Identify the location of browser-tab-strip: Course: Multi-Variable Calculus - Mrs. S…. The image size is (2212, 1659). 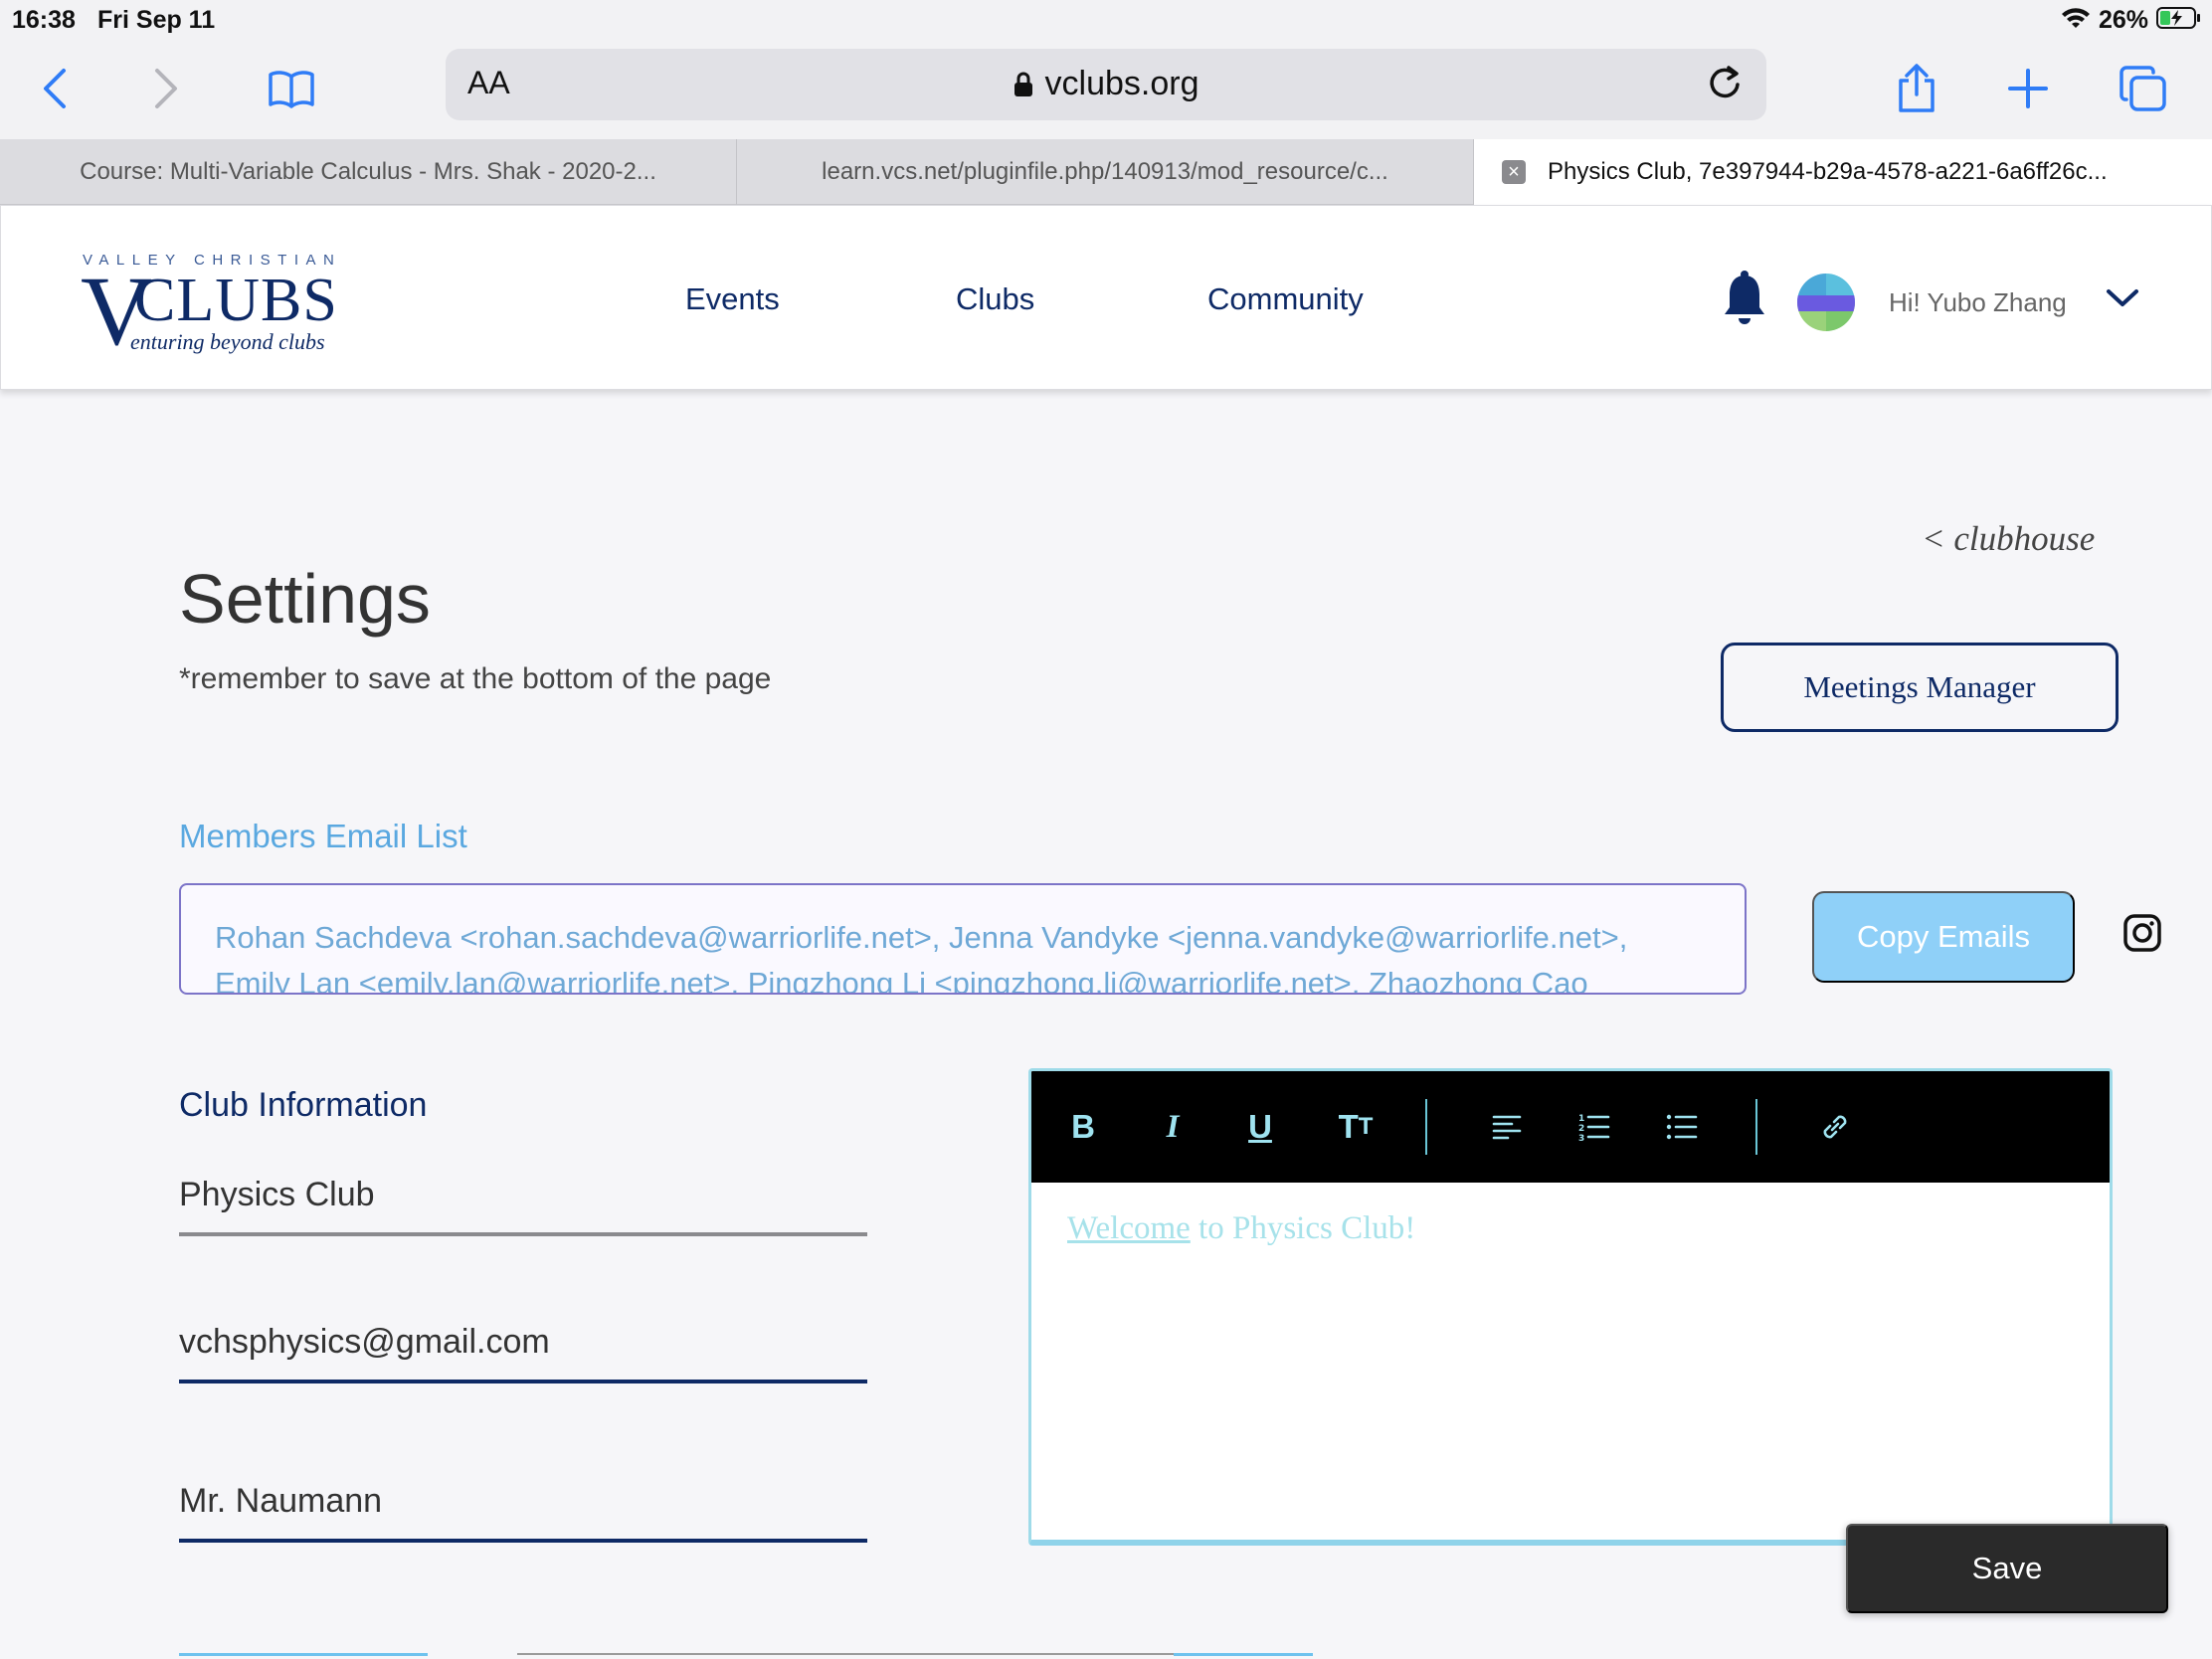
(1106, 172).